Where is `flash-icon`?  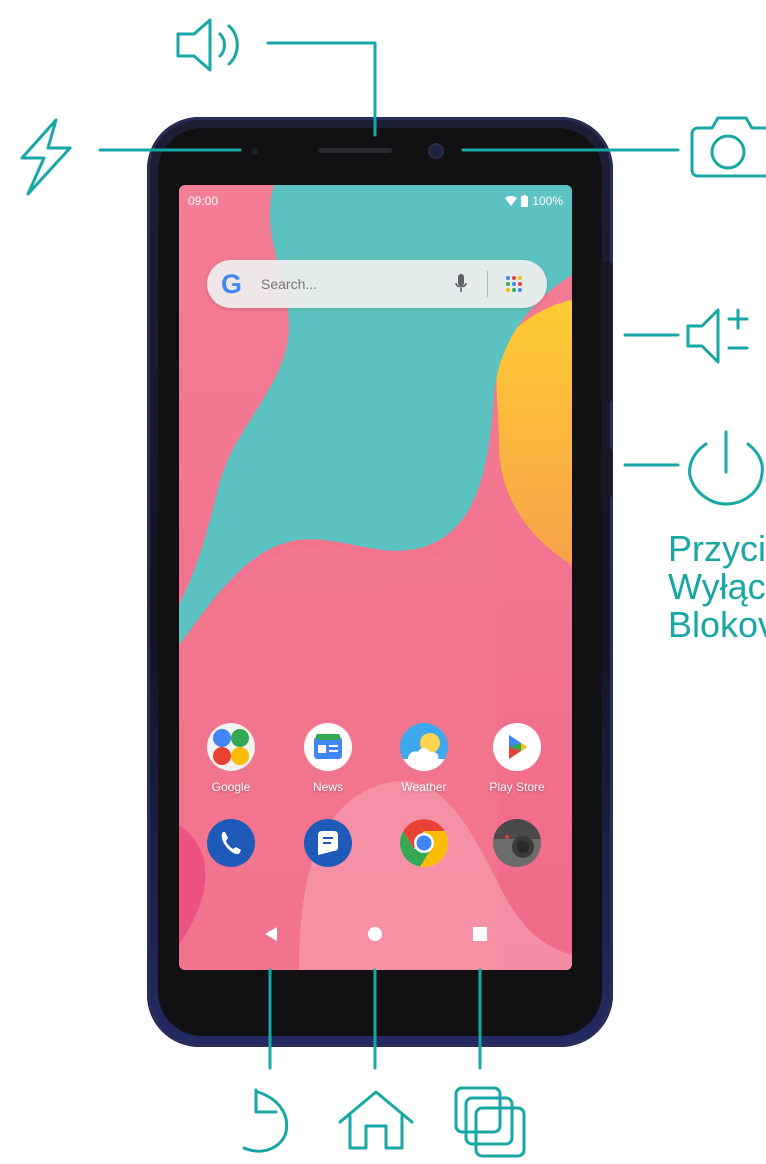
flash-icon is located at coordinates (46, 157).